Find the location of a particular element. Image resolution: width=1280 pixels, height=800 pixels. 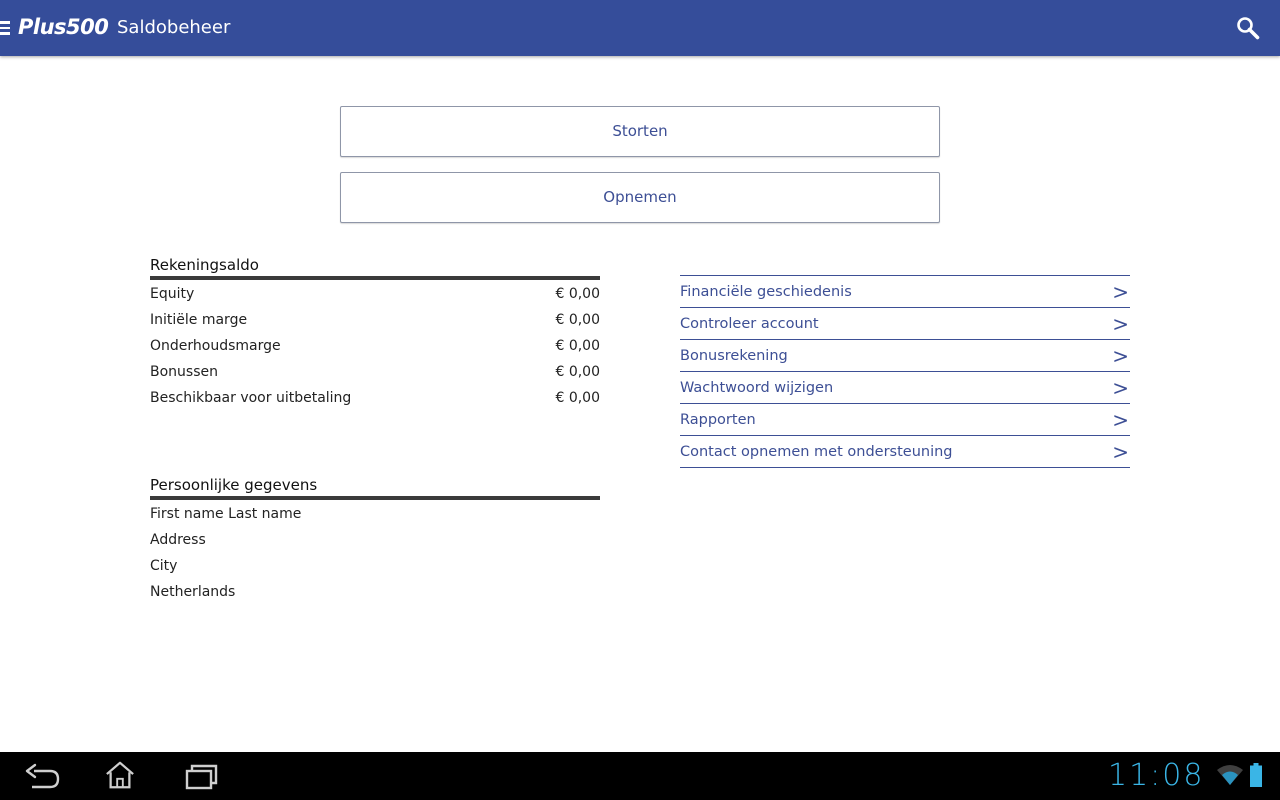

balance-label: Initiële marge is located at coordinates (199, 320).